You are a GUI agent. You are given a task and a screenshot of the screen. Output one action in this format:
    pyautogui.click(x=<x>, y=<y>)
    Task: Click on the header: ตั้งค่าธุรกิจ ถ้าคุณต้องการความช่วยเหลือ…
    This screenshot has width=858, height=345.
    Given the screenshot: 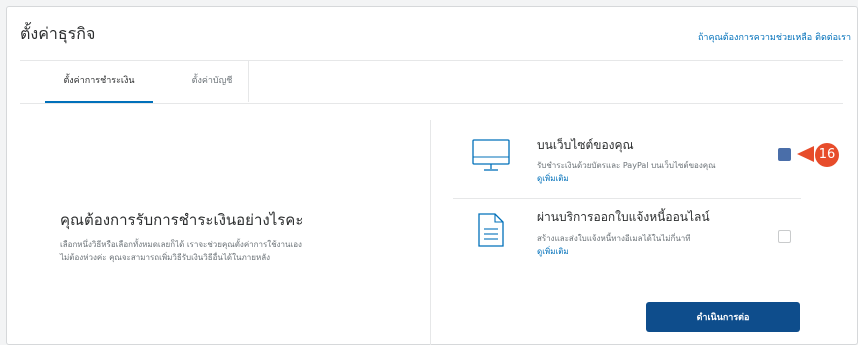 What is the action you would take?
    pyautogui.click(x=432, y=32)
    